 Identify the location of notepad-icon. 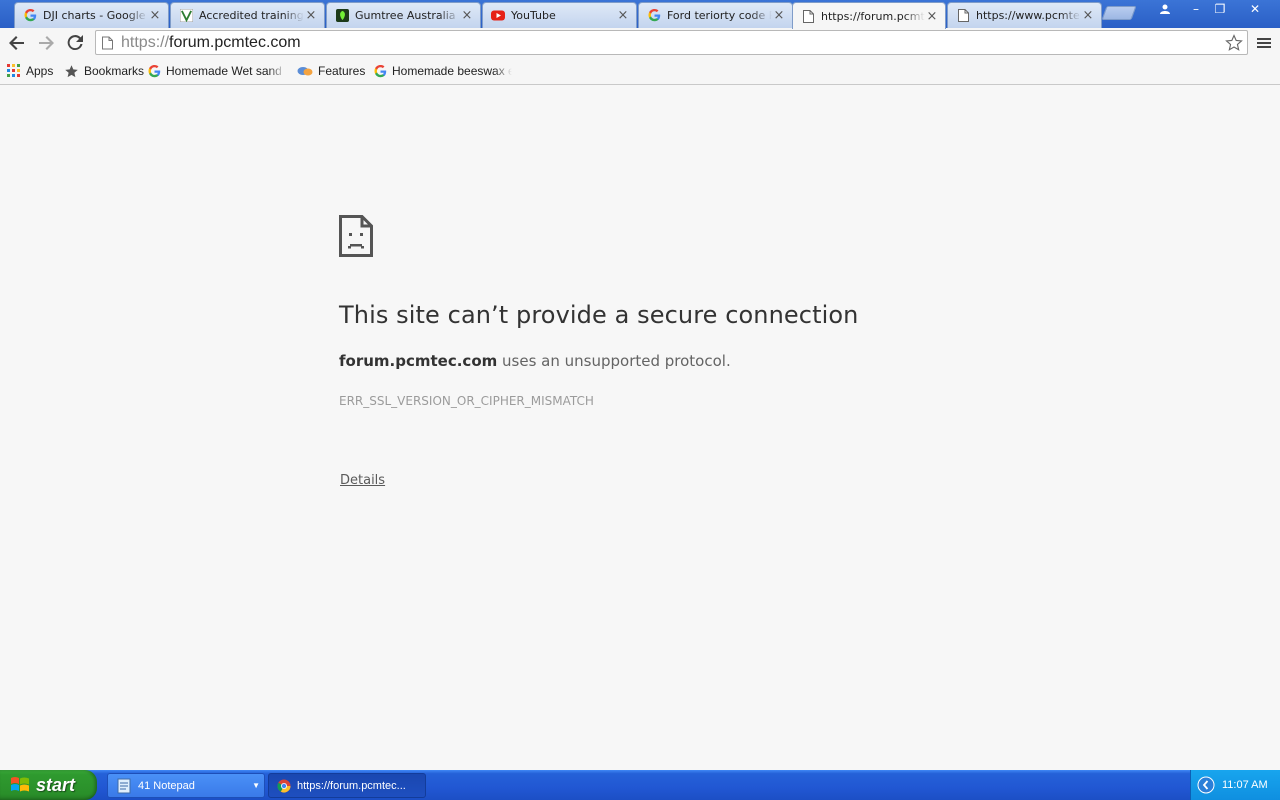
(124, 785).